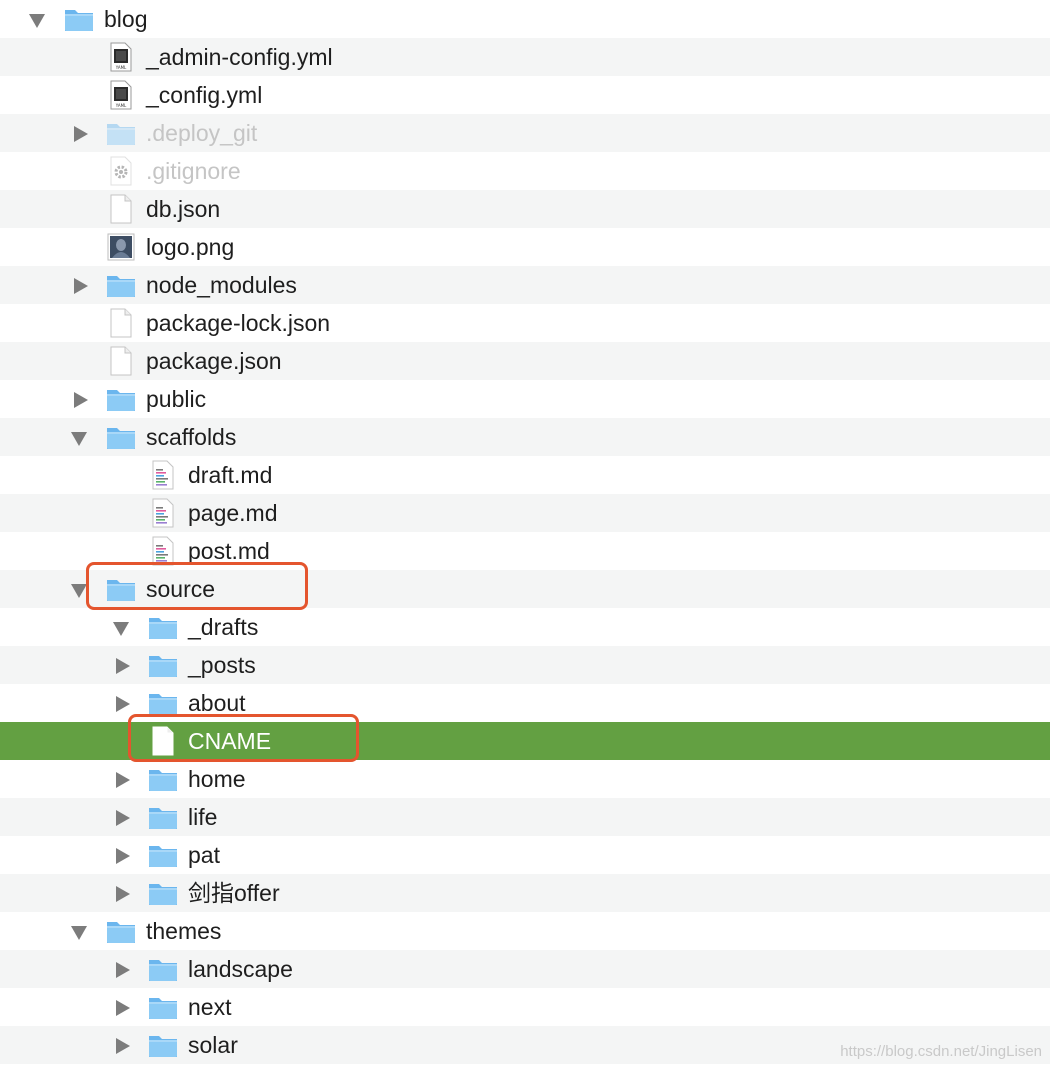 The height and width of the screenshot is (1070, 1050). What do you see at coordinates (525, 171) in the screenshot?
I see `file-row-4: .gitignore` at bounding box center [525, 171].